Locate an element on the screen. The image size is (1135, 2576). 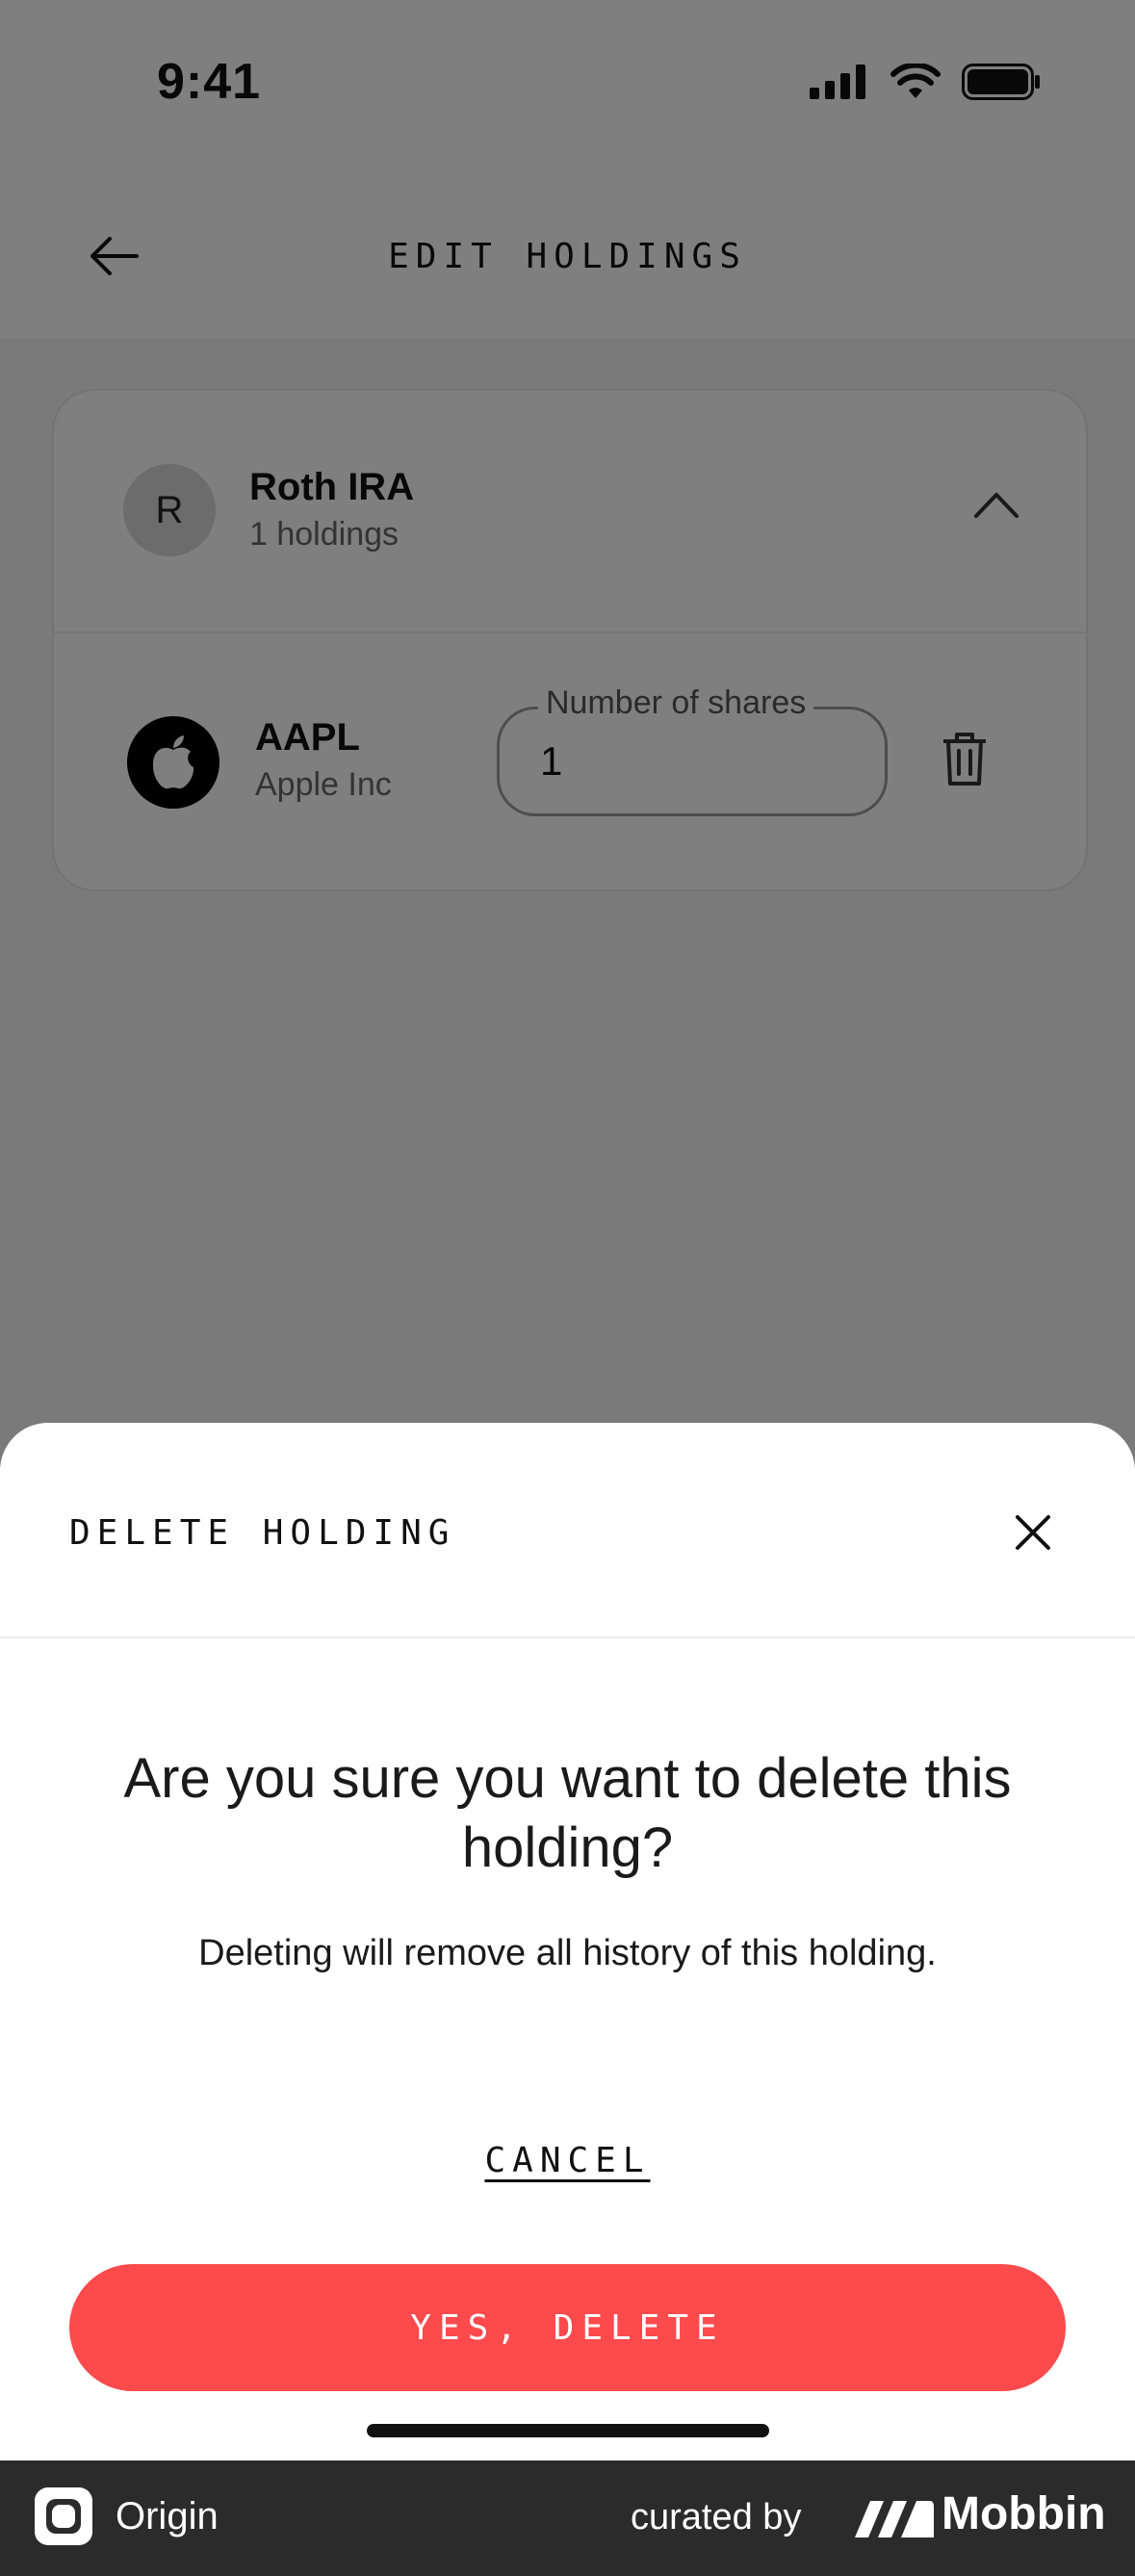
cancel-button: CANCEL is located at coordinates (567, 2160).